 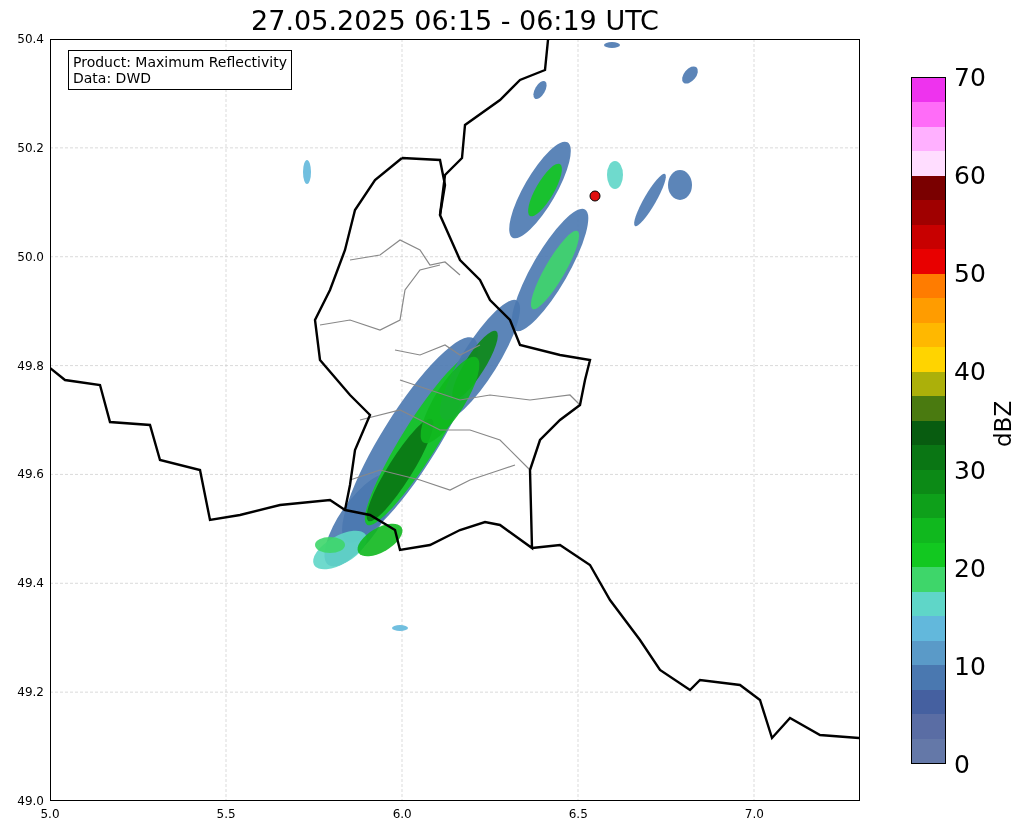 I want to click on x-tick-label: 6.5, so click(x=578, y=814).